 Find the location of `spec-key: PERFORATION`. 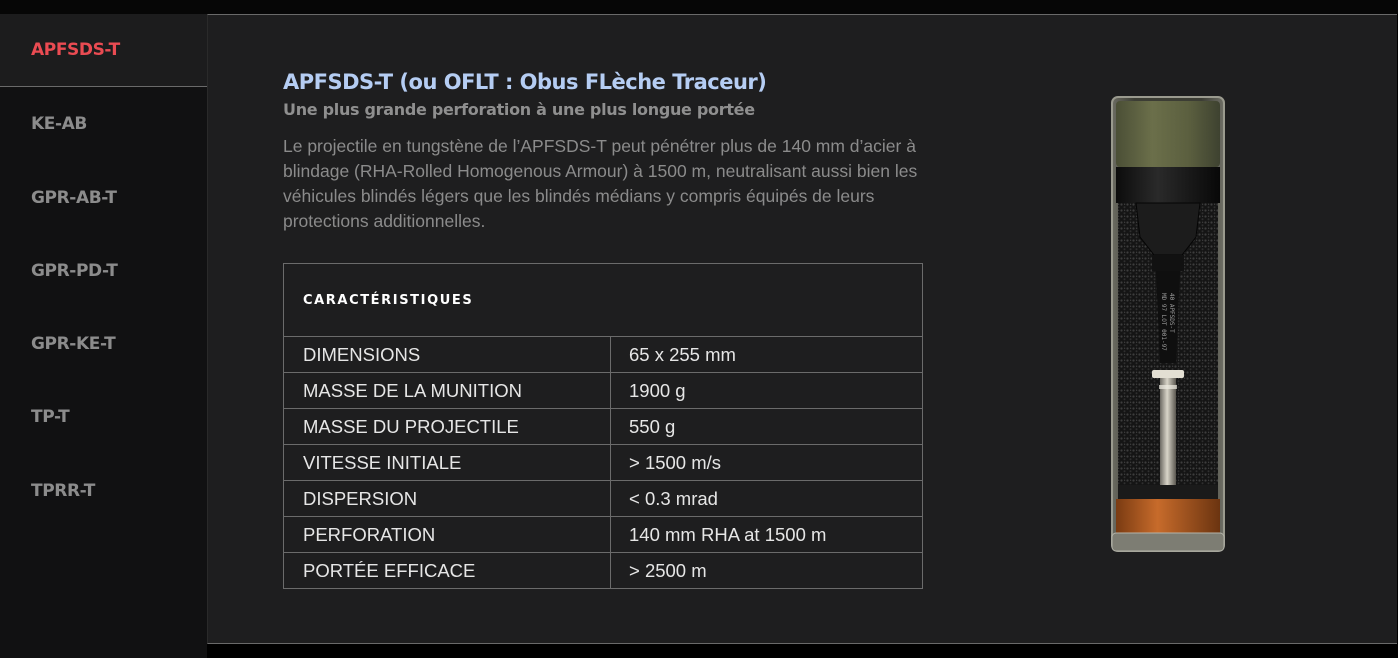

spec-key: PERFORATION is located at coordinates (447, 534).